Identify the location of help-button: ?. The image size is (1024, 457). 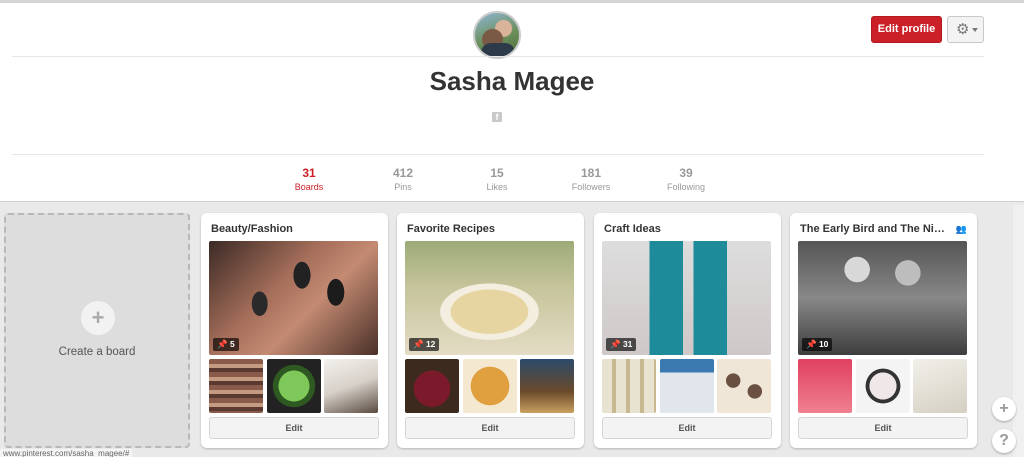
(1004, 441).